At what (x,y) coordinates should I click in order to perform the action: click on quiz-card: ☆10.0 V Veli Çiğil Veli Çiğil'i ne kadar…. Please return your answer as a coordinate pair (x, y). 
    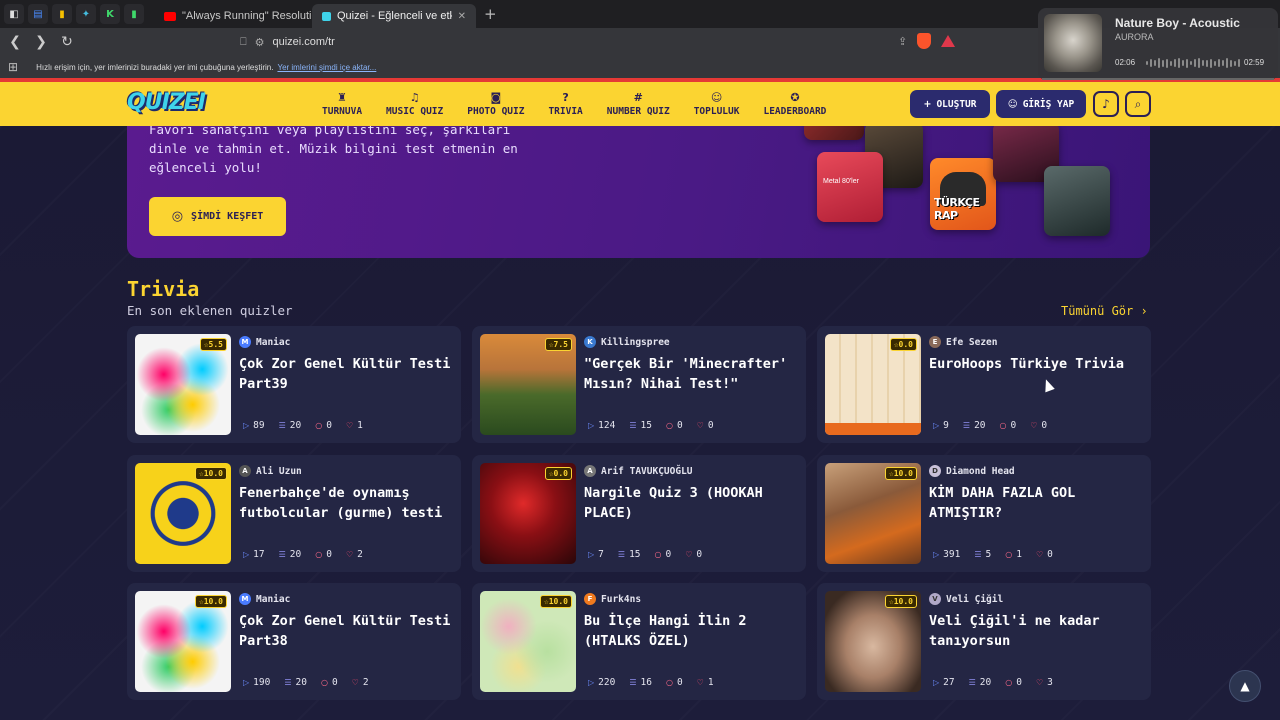
    Looking at the image, I should click on (984, 641).